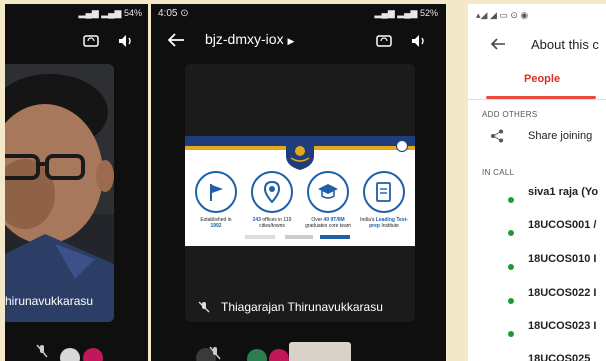  Describe the element at coordinates (168, 13) in the screenshot. I see `status-time-value: 4:05` at that location.